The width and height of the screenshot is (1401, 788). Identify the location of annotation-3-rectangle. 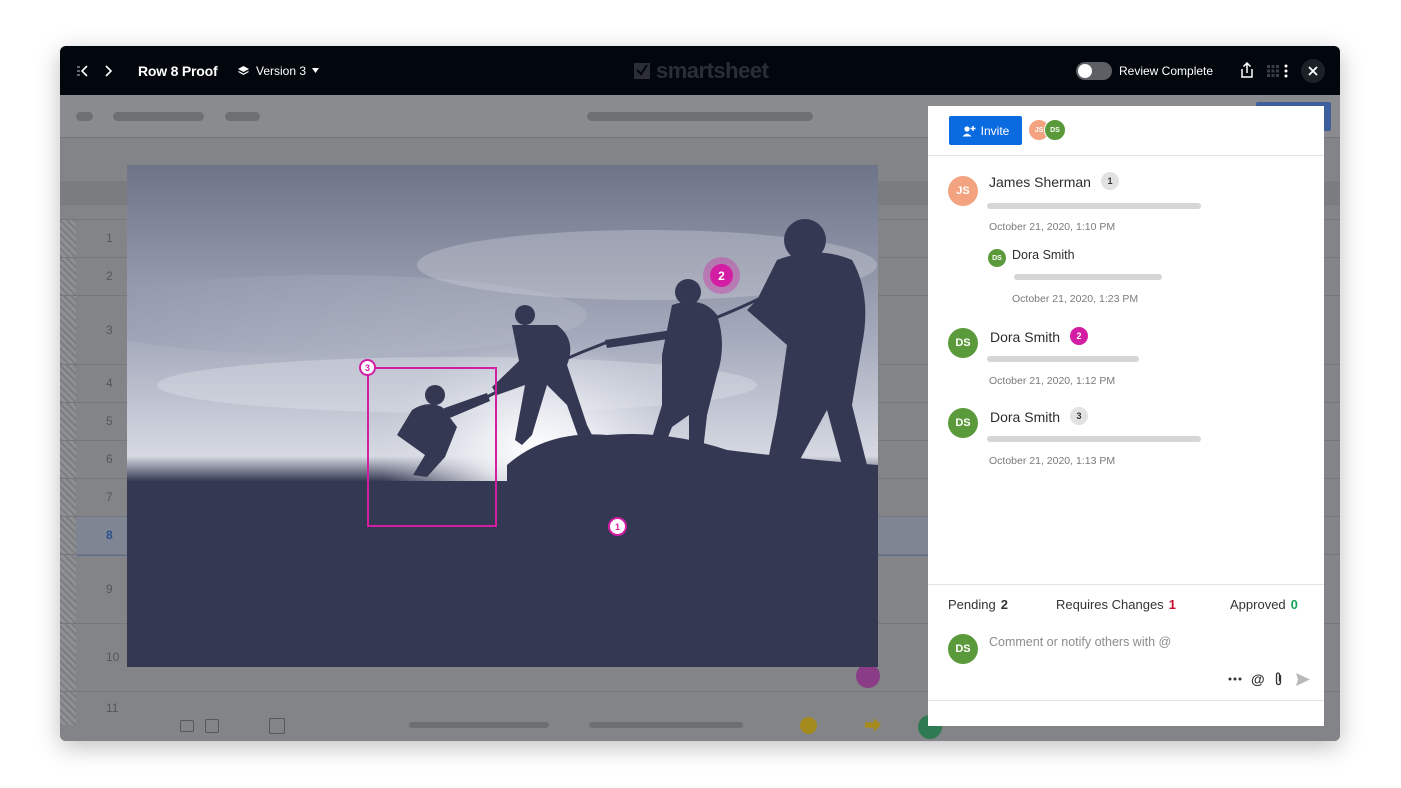
(432, 447).